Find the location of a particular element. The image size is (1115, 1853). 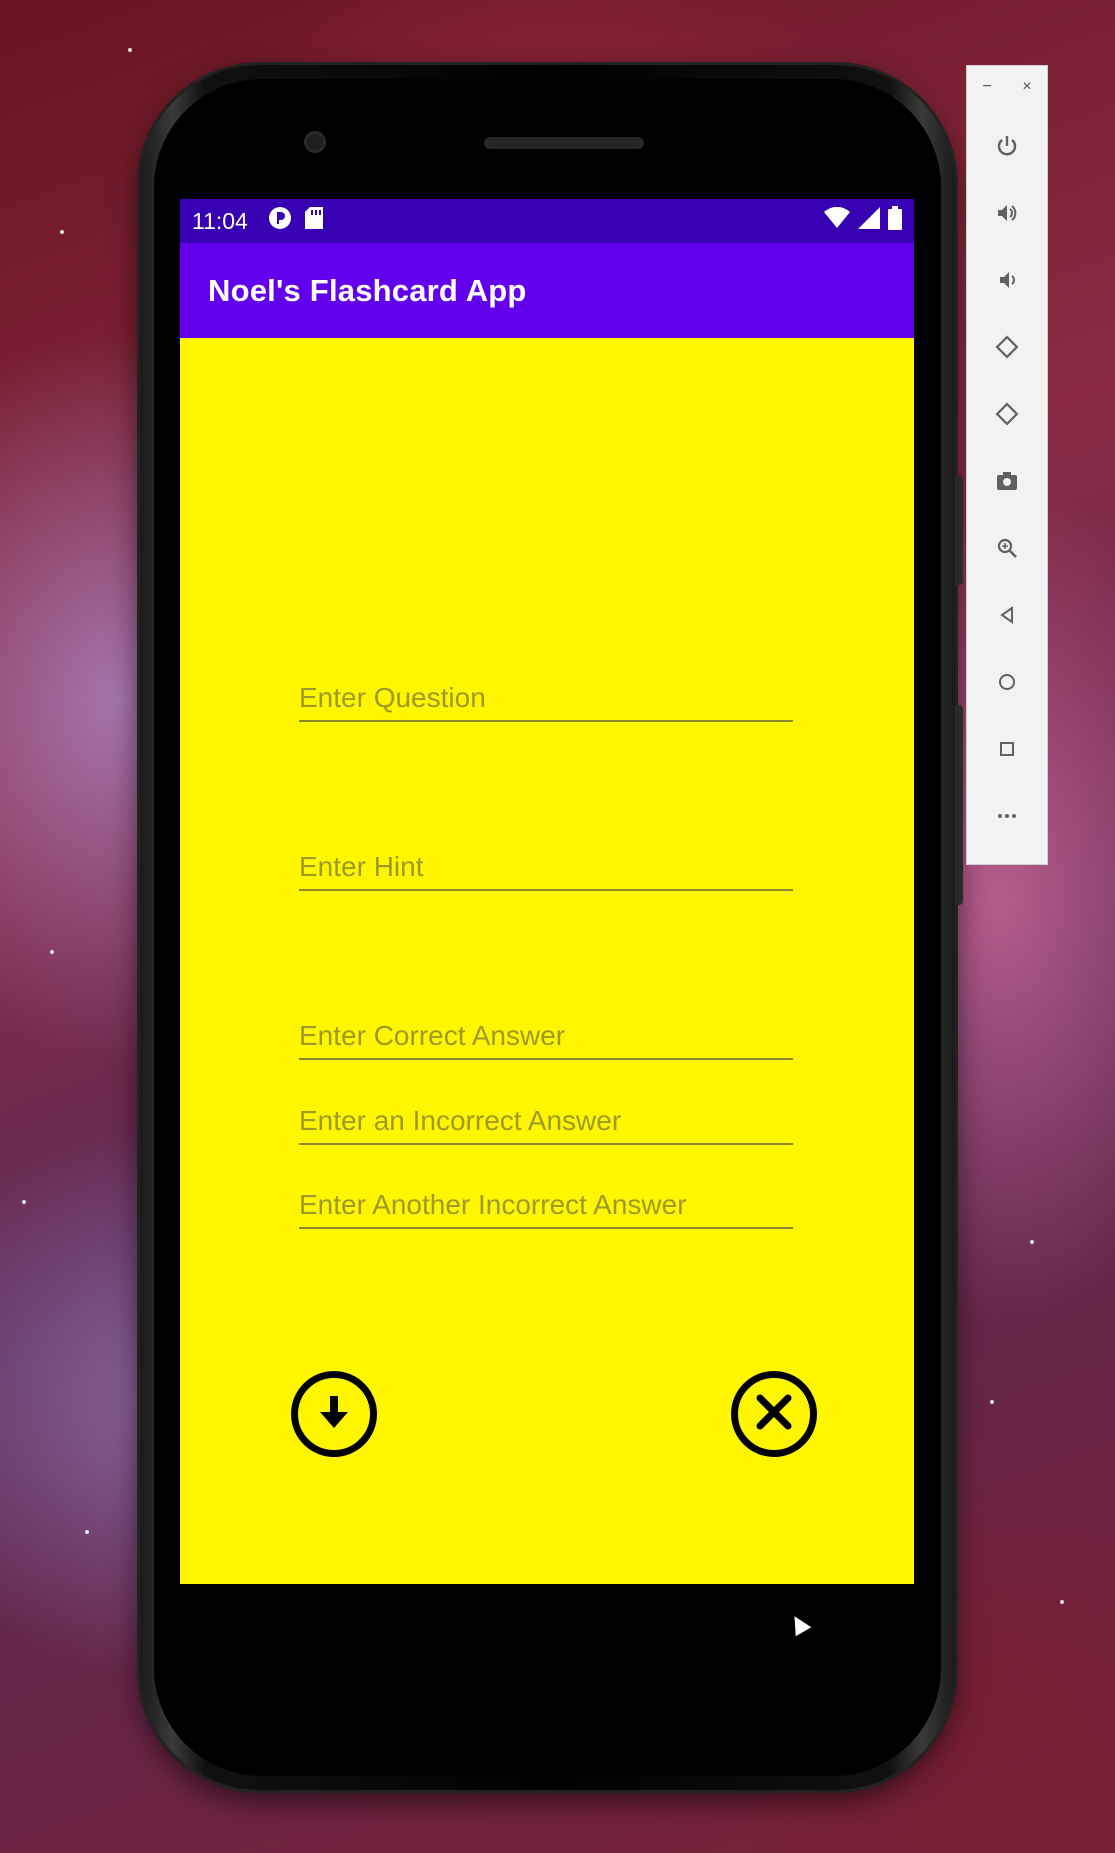

hint-field is located at coordinates (546, 867).